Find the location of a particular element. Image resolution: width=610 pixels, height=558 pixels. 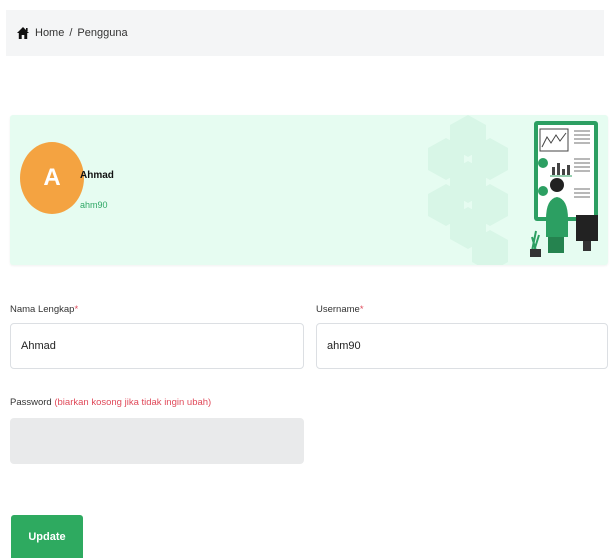

avatar: A is located at coordinates (52, 178).